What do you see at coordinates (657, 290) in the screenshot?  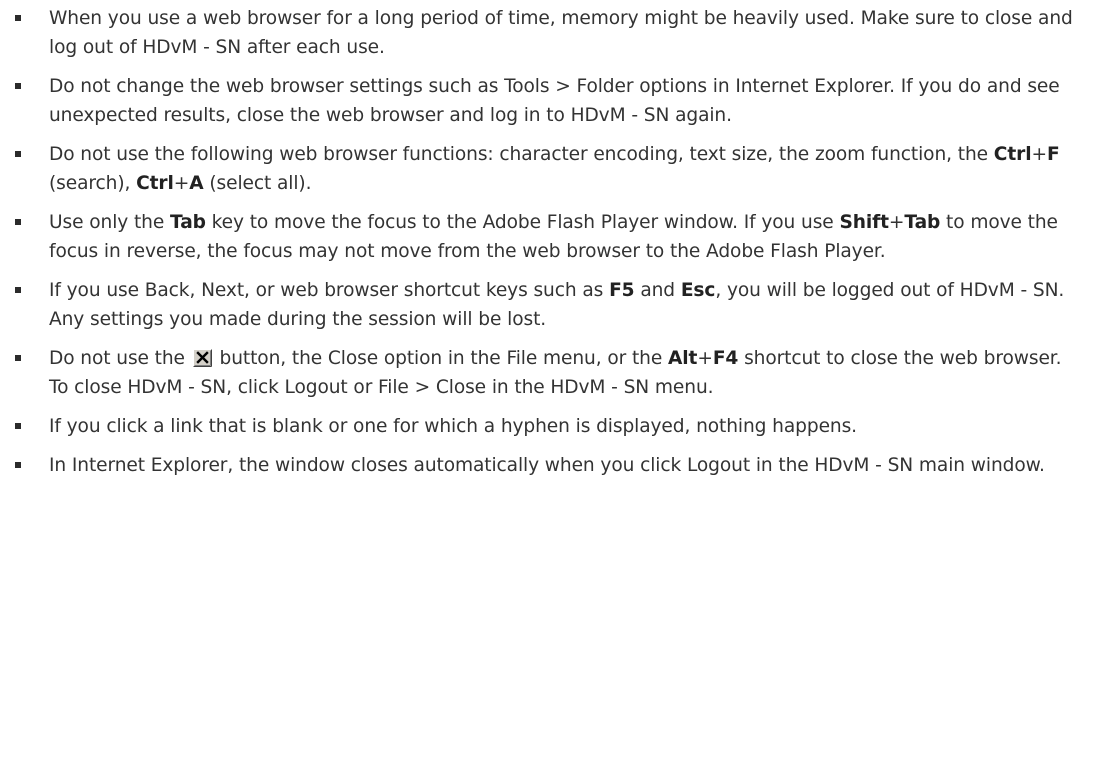 I see `note-text: and` at bounding box center [657, 290].